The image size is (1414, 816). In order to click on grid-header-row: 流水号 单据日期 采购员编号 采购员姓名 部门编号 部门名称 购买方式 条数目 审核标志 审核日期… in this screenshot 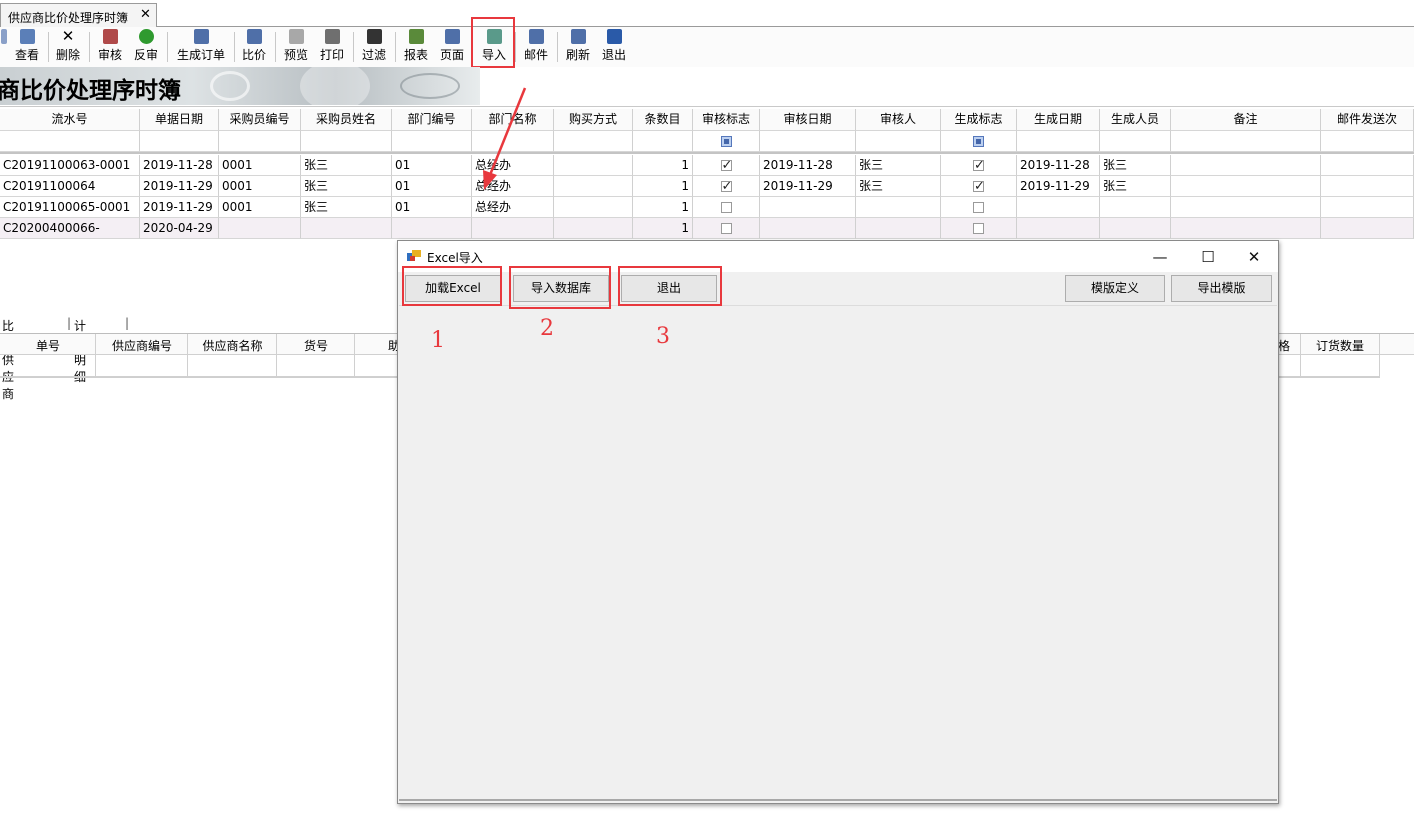, I will do `click(707, 120)`.